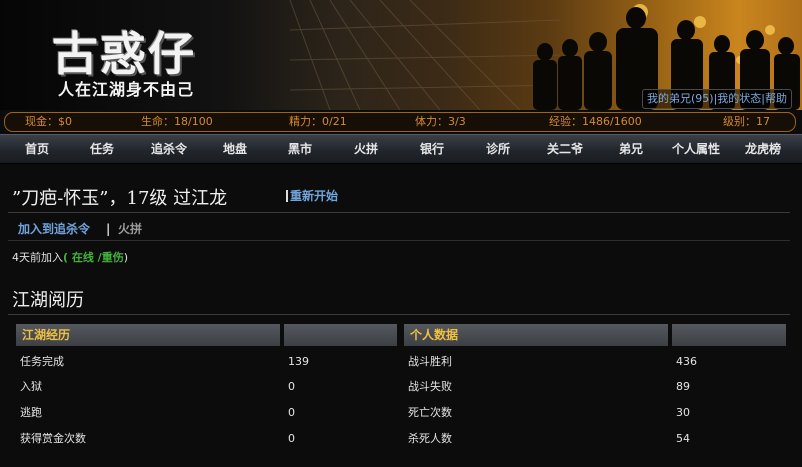 The width and height of the screenshot is (802, 467). Describe the element at coordinates (729, 335) in the screenshot. I see `history-right-value-header` at that location.